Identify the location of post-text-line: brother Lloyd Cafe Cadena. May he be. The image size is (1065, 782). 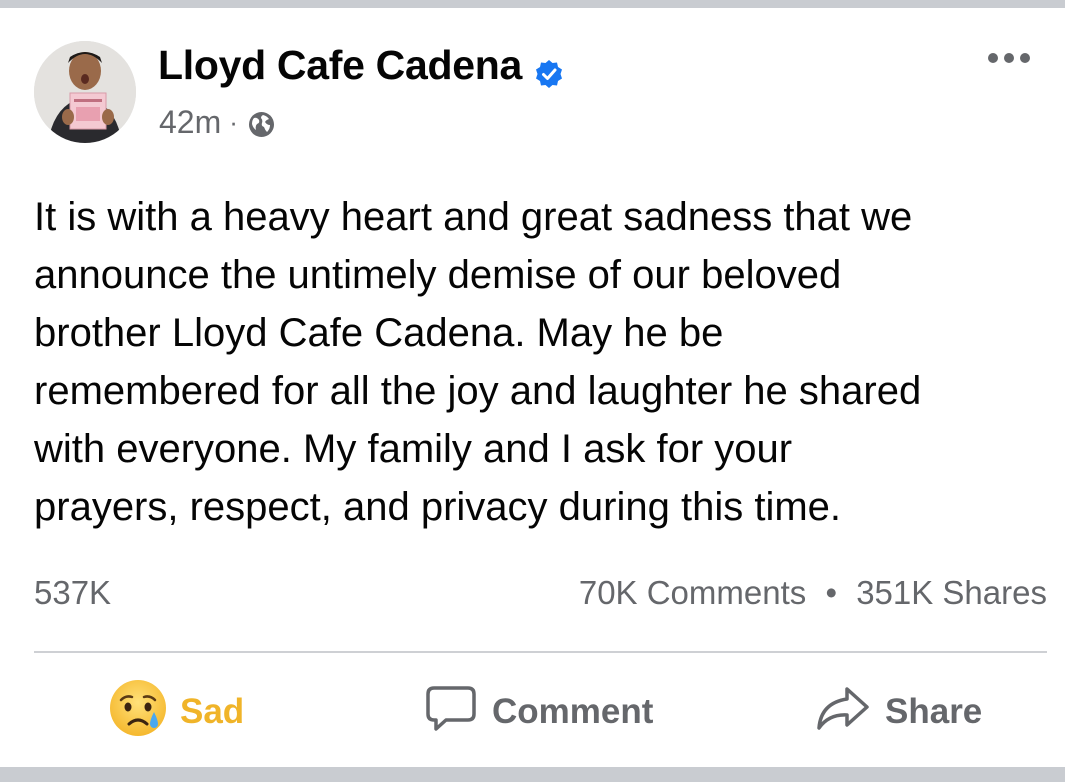
(379, 333).